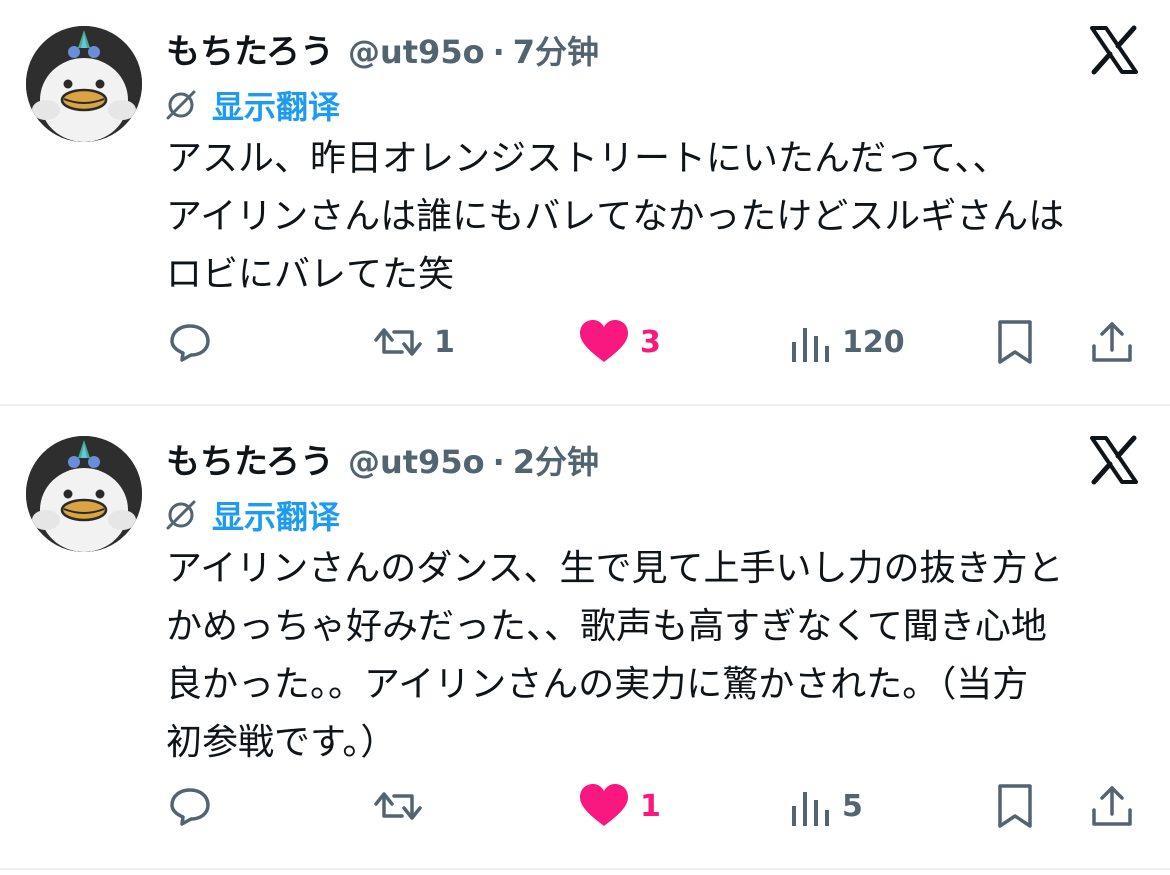  I want to click on tweet-header: もちたろう @ut95o · 2分钟, so click(382, 458).